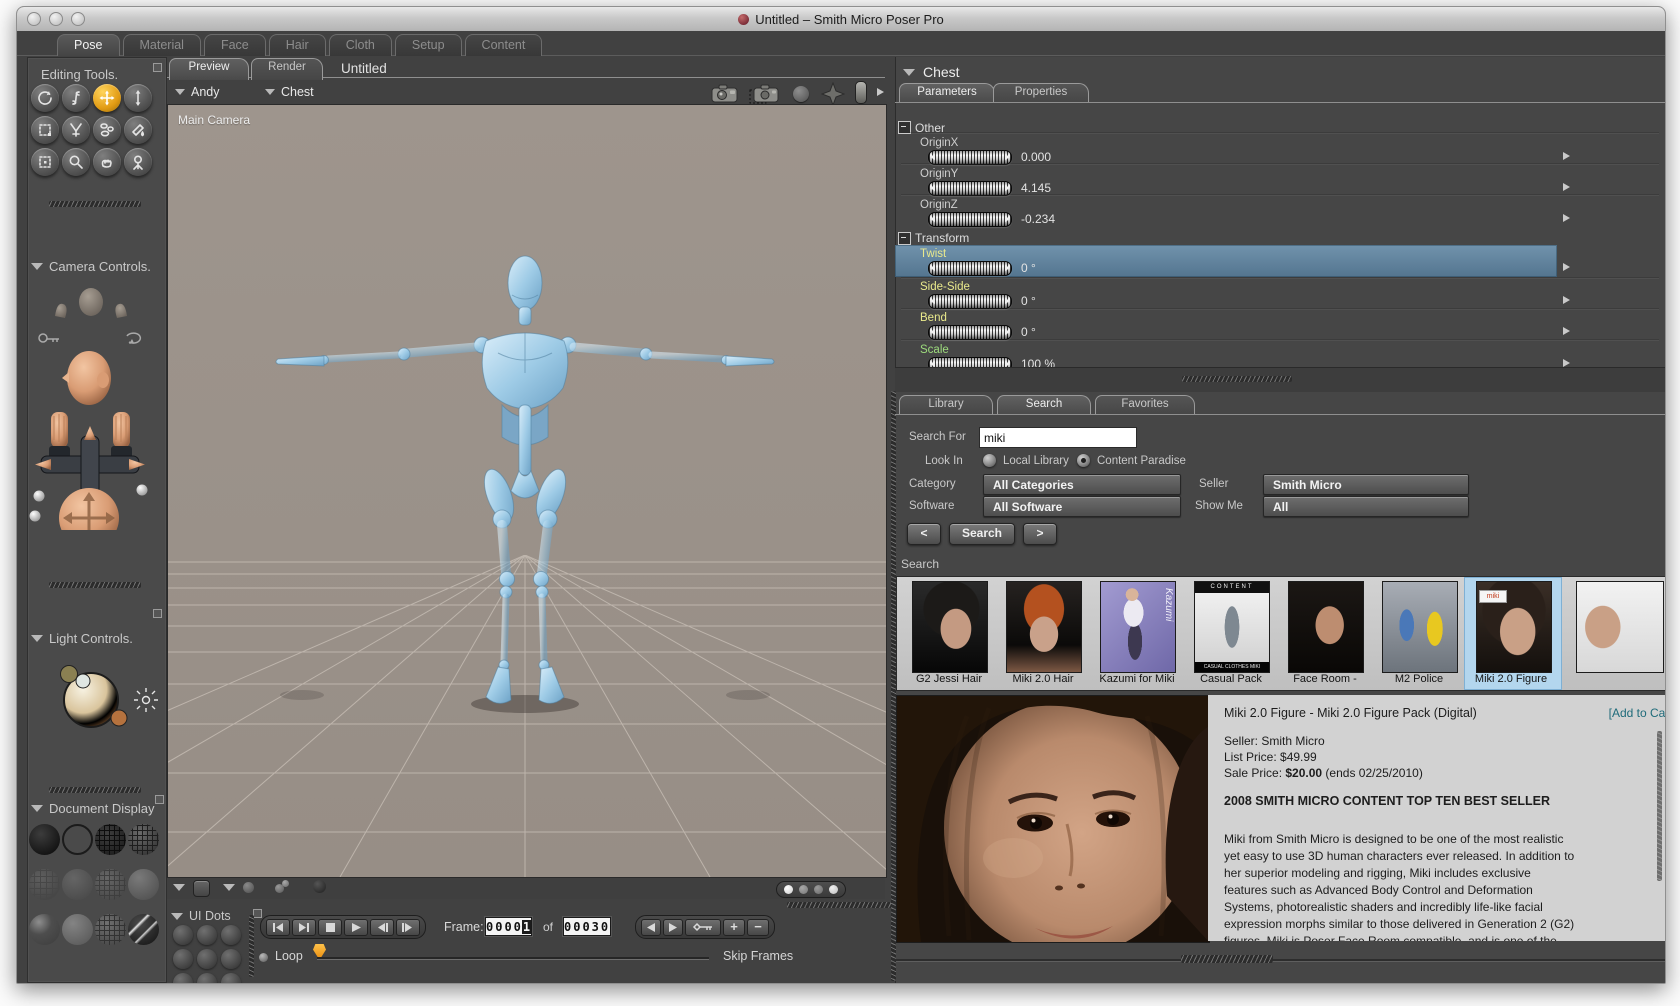 The image size is (1680, 1006). Describe the element at coordinates (45, 130) in the screenshot. I see `scale-tool-button` at that location.